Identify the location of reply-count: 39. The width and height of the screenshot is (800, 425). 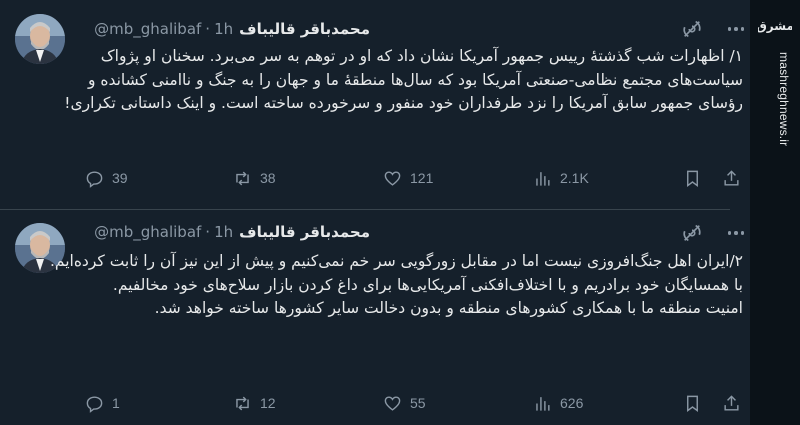
(120, 178).